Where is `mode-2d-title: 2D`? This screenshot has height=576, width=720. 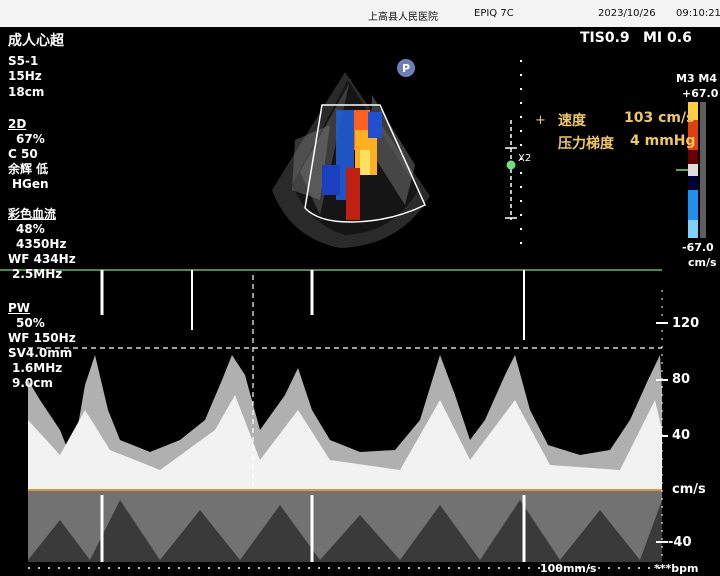 mode-2d-title: 2D is located at coordinates (17, 124).